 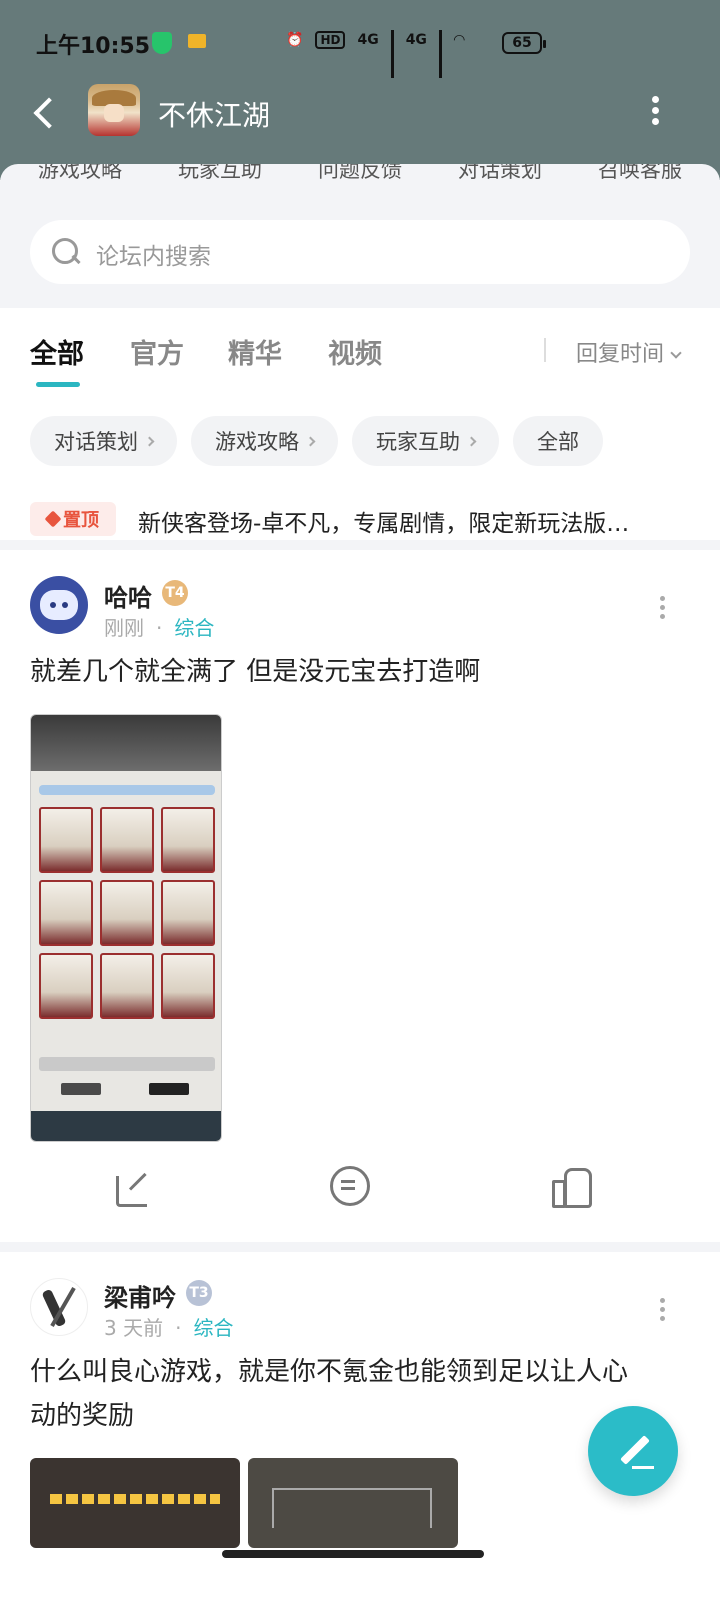 I want to click on post-time: 刚刚, so click(x=124, y=628).